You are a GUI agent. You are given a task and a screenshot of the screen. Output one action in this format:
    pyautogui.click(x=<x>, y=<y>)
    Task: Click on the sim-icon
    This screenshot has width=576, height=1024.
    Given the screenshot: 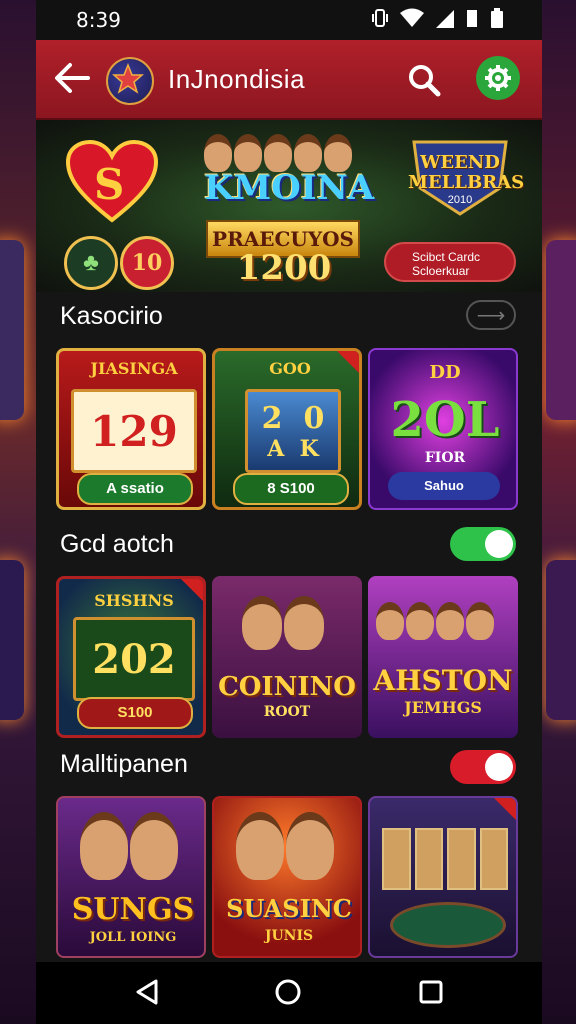 What is the action you would take?
    pyautogui.click(x=472, y=18)
    